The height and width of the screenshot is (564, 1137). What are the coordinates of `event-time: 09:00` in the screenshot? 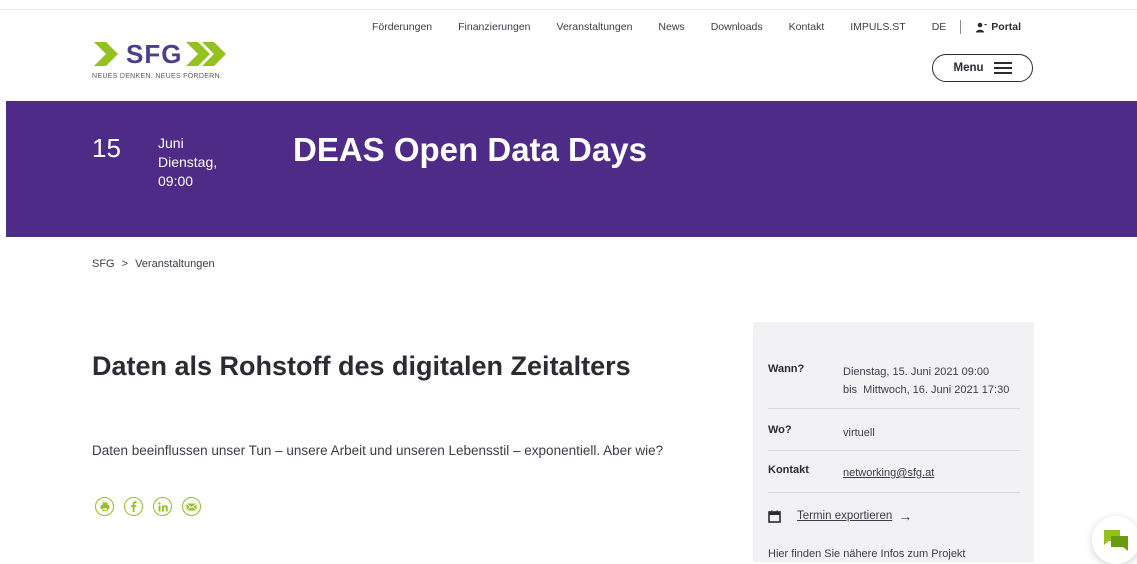 It's located at (176, 181).